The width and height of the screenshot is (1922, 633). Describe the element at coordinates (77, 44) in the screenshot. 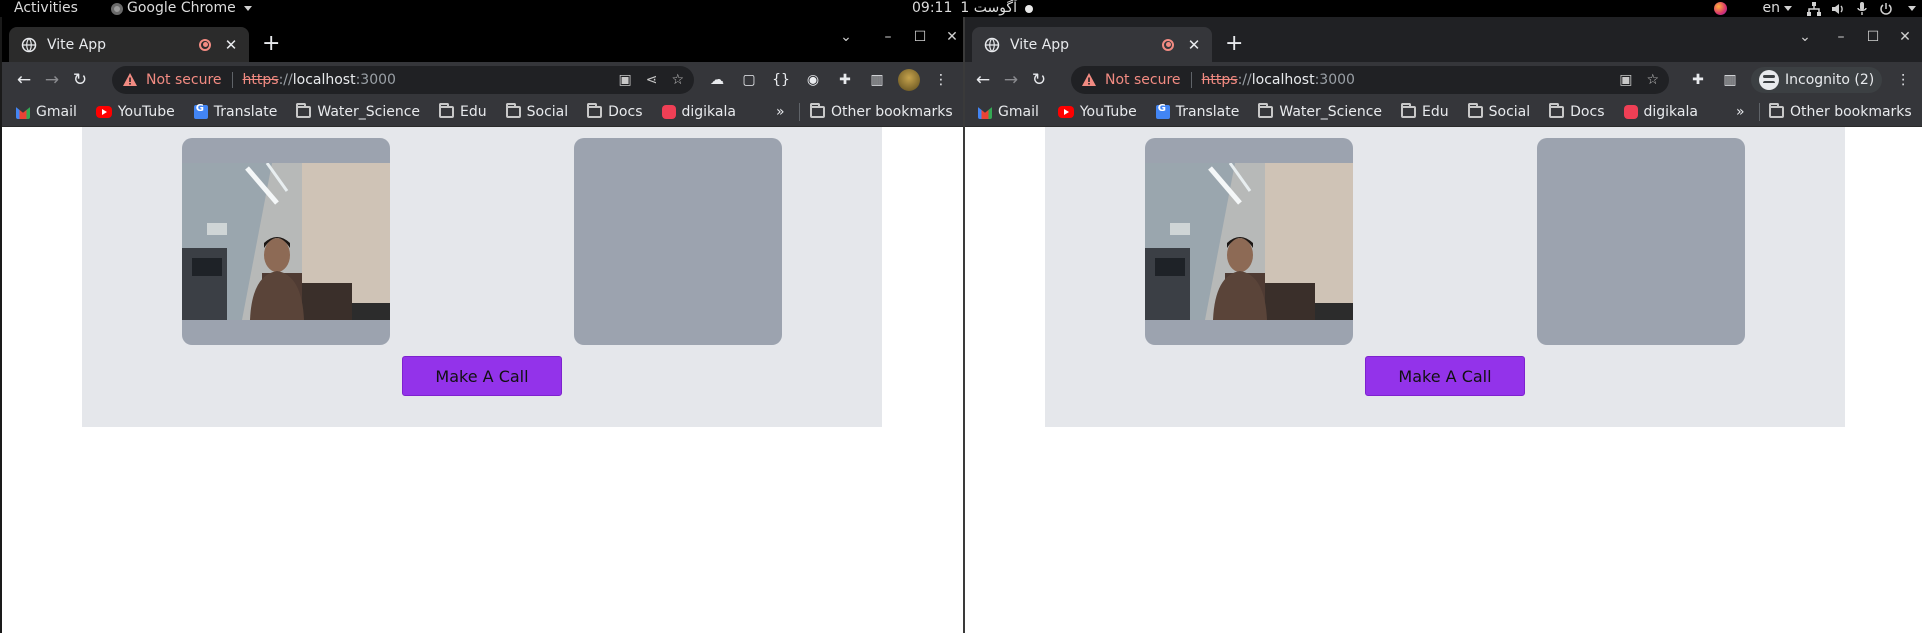

I see `tab-title: Vite App` at that location.